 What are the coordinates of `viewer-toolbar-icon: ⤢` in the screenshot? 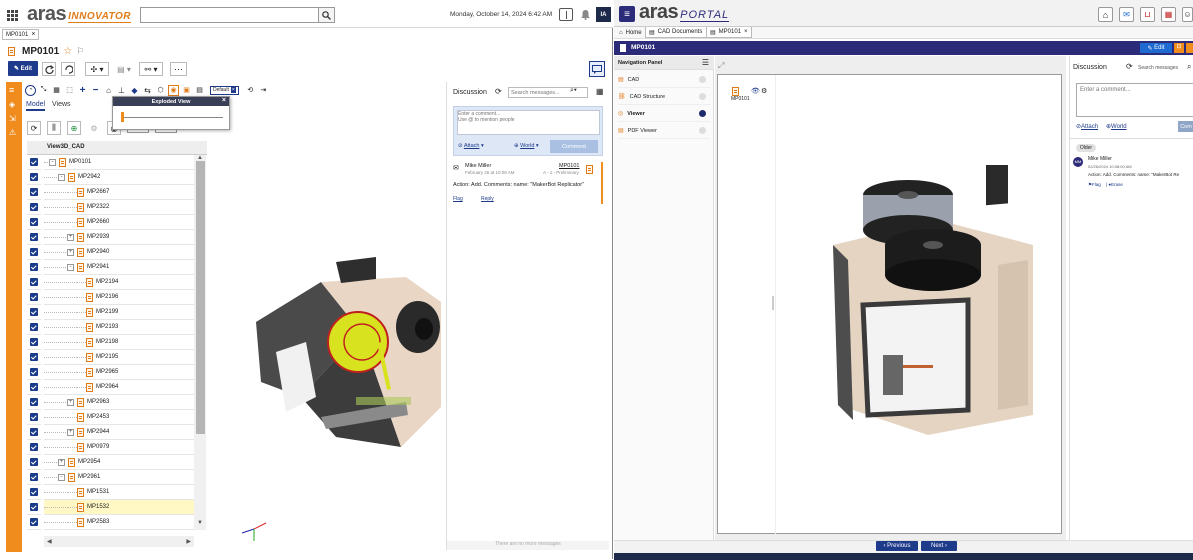 It's located at (721, 66).